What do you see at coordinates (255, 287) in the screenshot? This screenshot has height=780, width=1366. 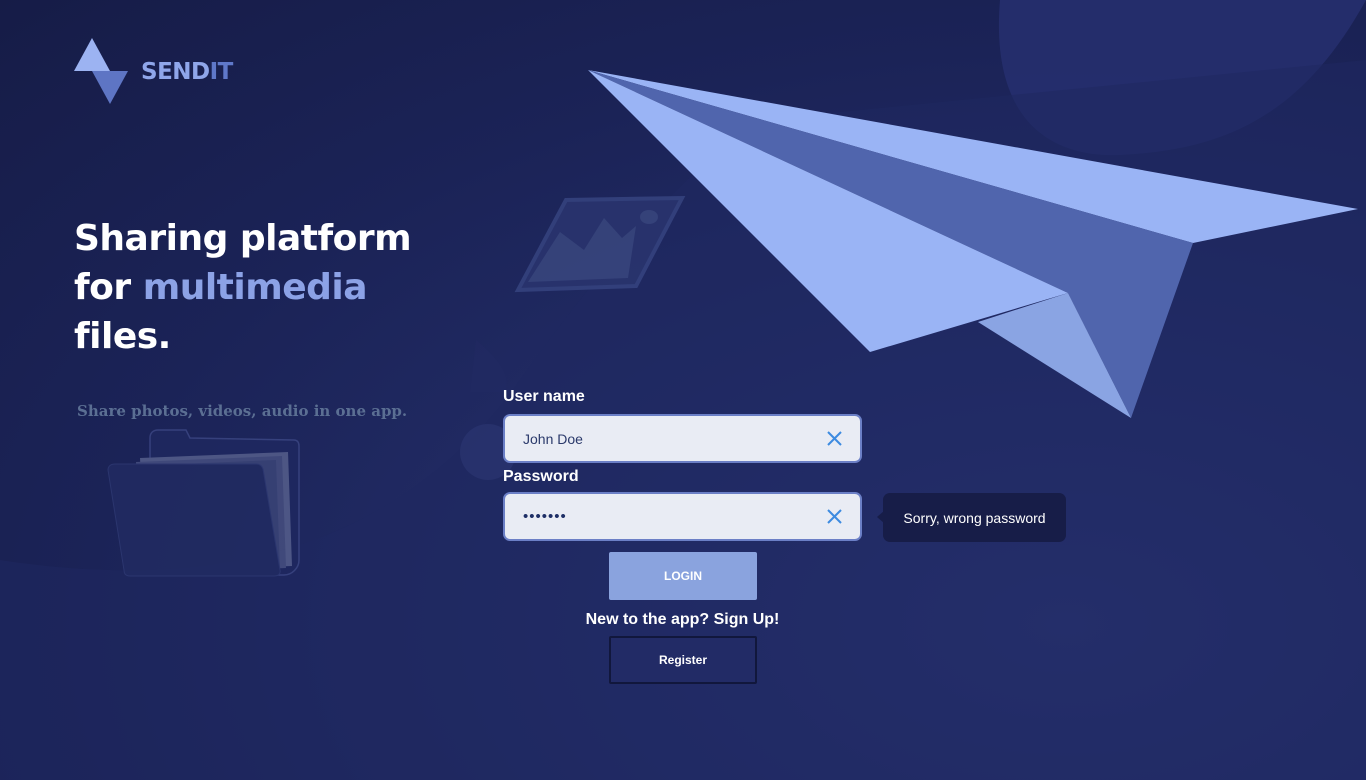 I see `hero-line-2-accent: multimedia` at bounding box center [255, 287].